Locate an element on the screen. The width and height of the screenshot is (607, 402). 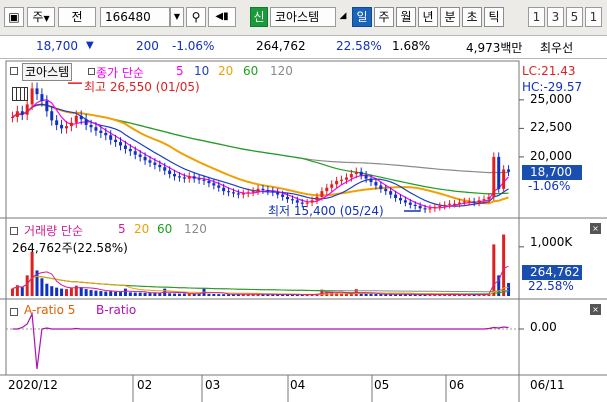
period-tab-second: 초 is located at coordinates (472, 17).